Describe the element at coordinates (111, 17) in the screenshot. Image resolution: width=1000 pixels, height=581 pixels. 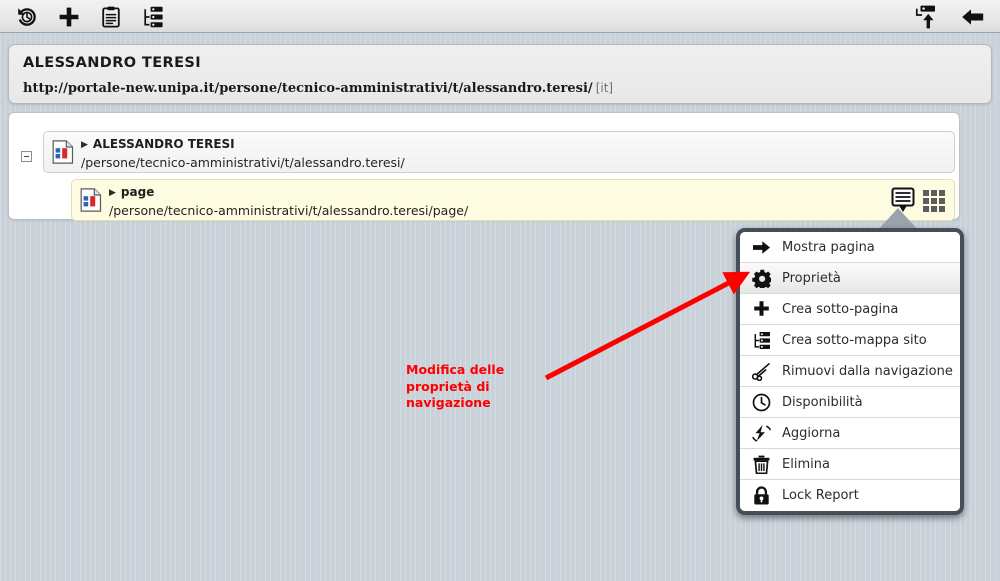
I see `clipboard-icon` at that location.